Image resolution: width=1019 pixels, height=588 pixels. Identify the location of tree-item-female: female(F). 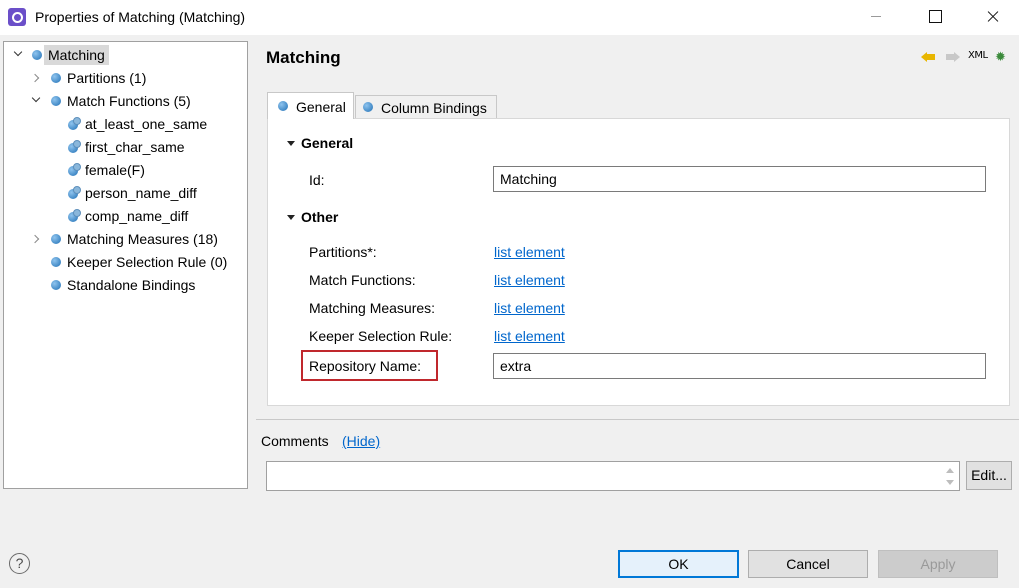
(153, 170).